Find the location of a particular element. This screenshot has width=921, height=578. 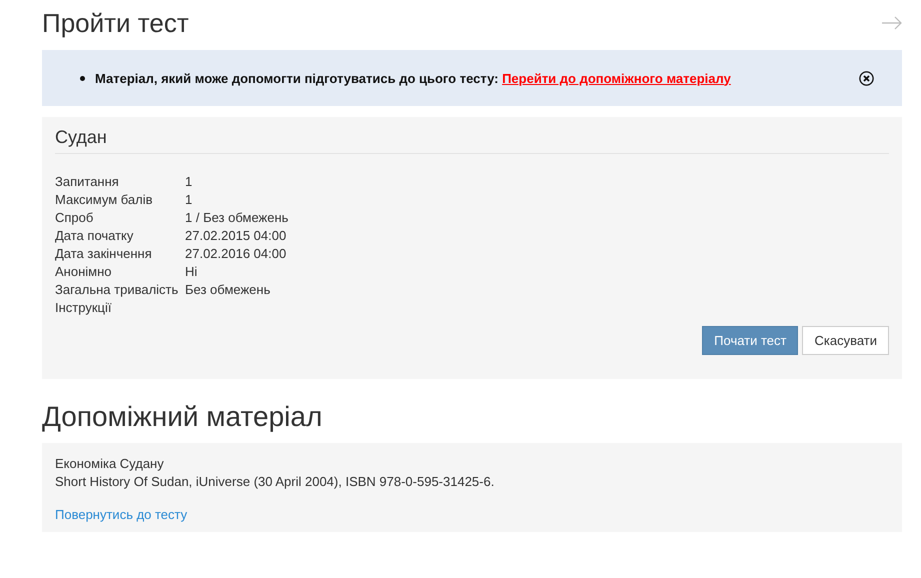

material-text: Short History Of Sudan, iUniverse (30 April 2004), ISBN 978-0-595-31425-6. is located at coordinates (275, 482).